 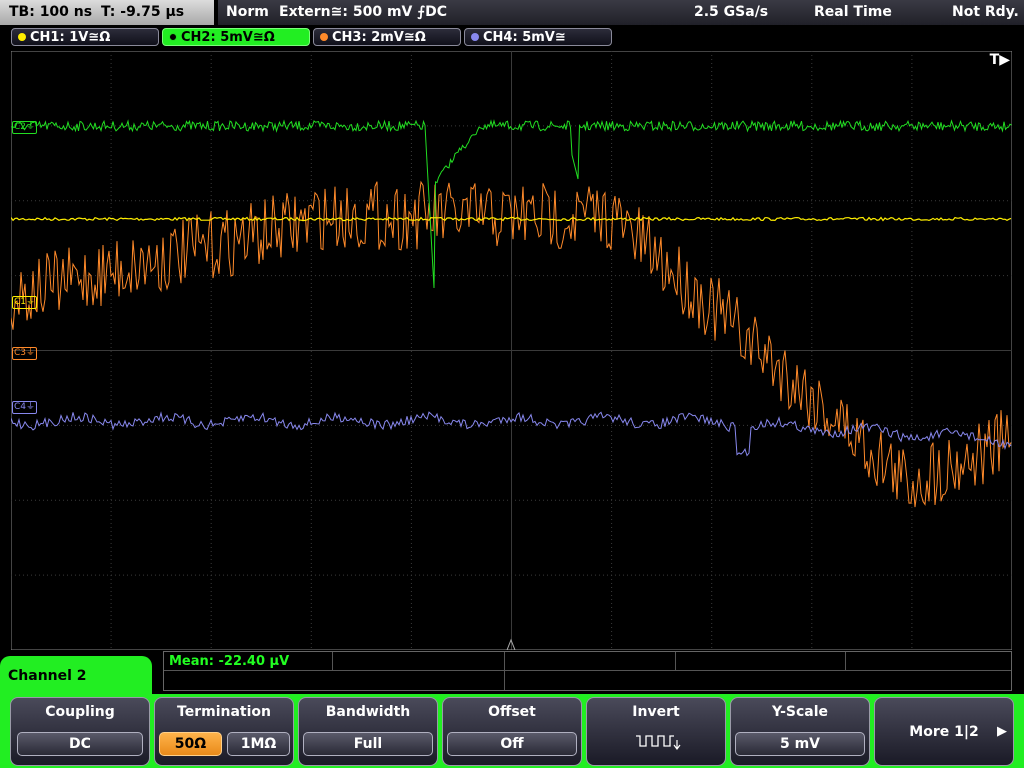 What do you see at coordinates (999, 60) in the screenshot?
I see `trigger-marker-icon: T▶` at bounding box center [999, 60].